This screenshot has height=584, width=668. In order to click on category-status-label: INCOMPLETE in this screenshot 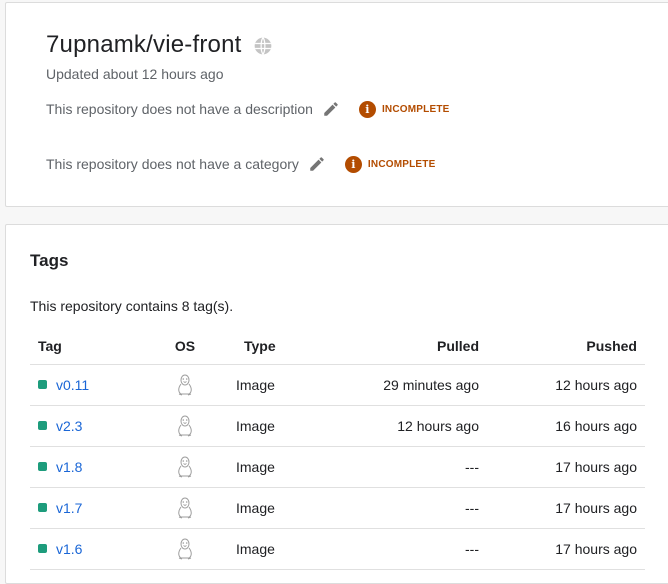, I will do `click(401, 164)`.